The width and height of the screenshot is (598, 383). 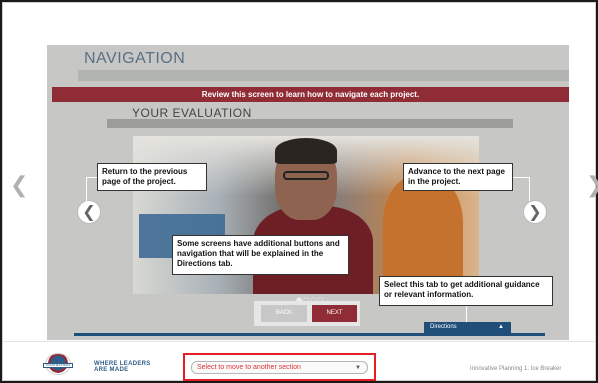 What do you see at coordinates (467, 327) in the screenshot?
I see `directions-tab: Directions ▲` at bounding box center [467, 327].